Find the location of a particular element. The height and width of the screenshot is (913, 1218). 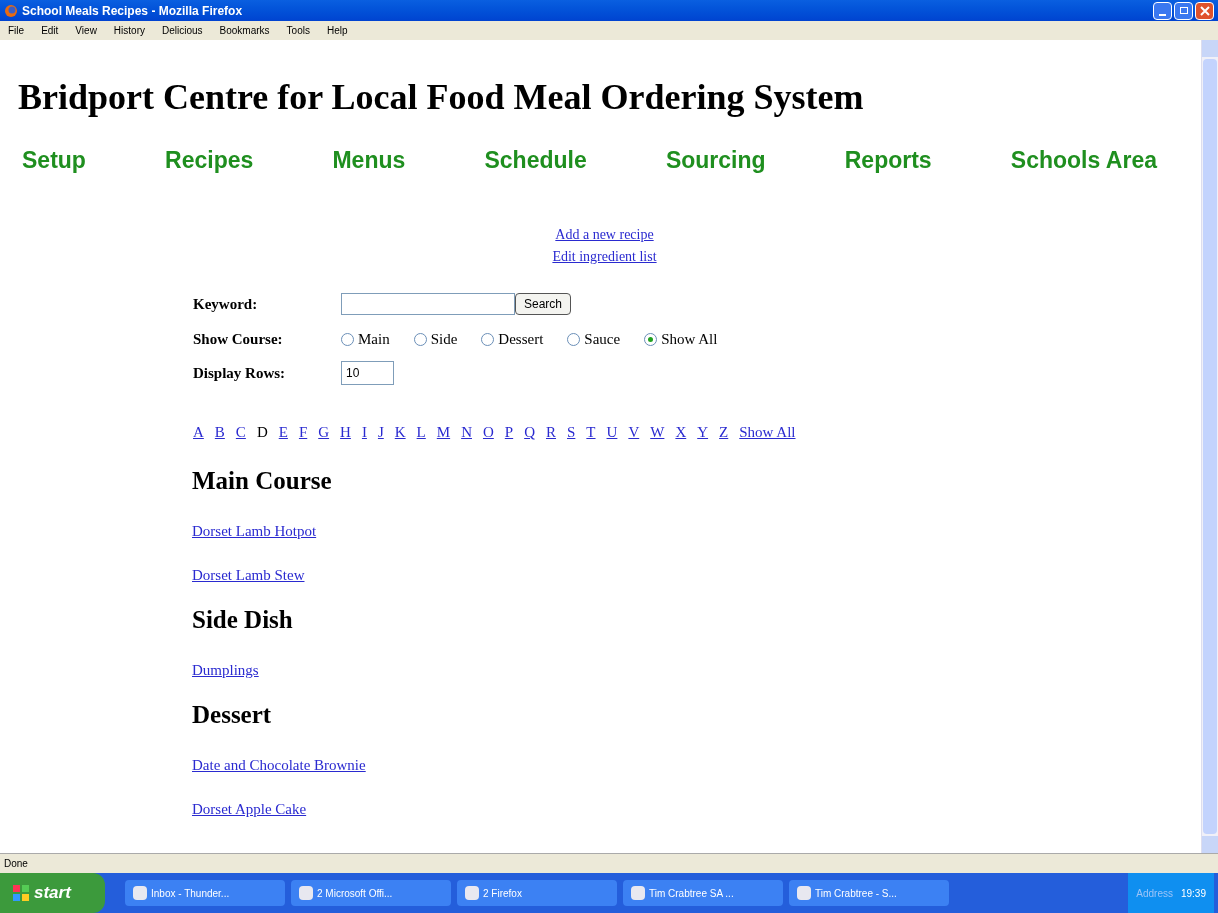

restore-button is located at coordinates (1183, 10).